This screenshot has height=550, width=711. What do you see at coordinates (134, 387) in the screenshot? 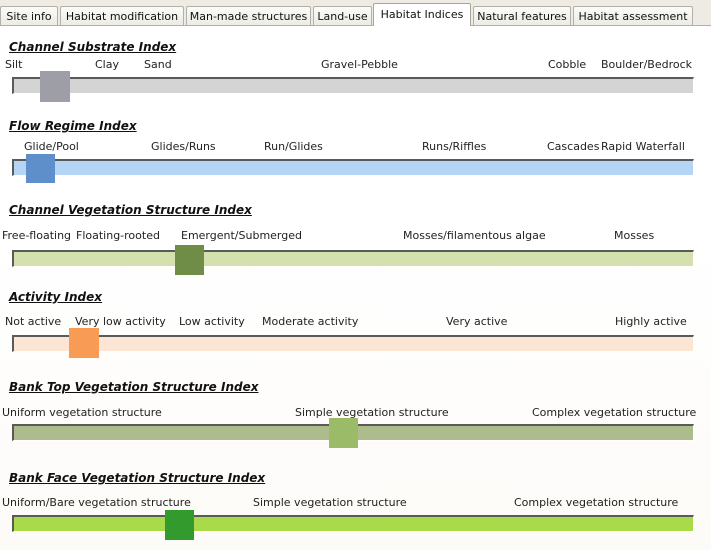
I see `bank-top-vegetation-title: Bank Top Vegetation Structure Index` at bounding box center [134, 387].